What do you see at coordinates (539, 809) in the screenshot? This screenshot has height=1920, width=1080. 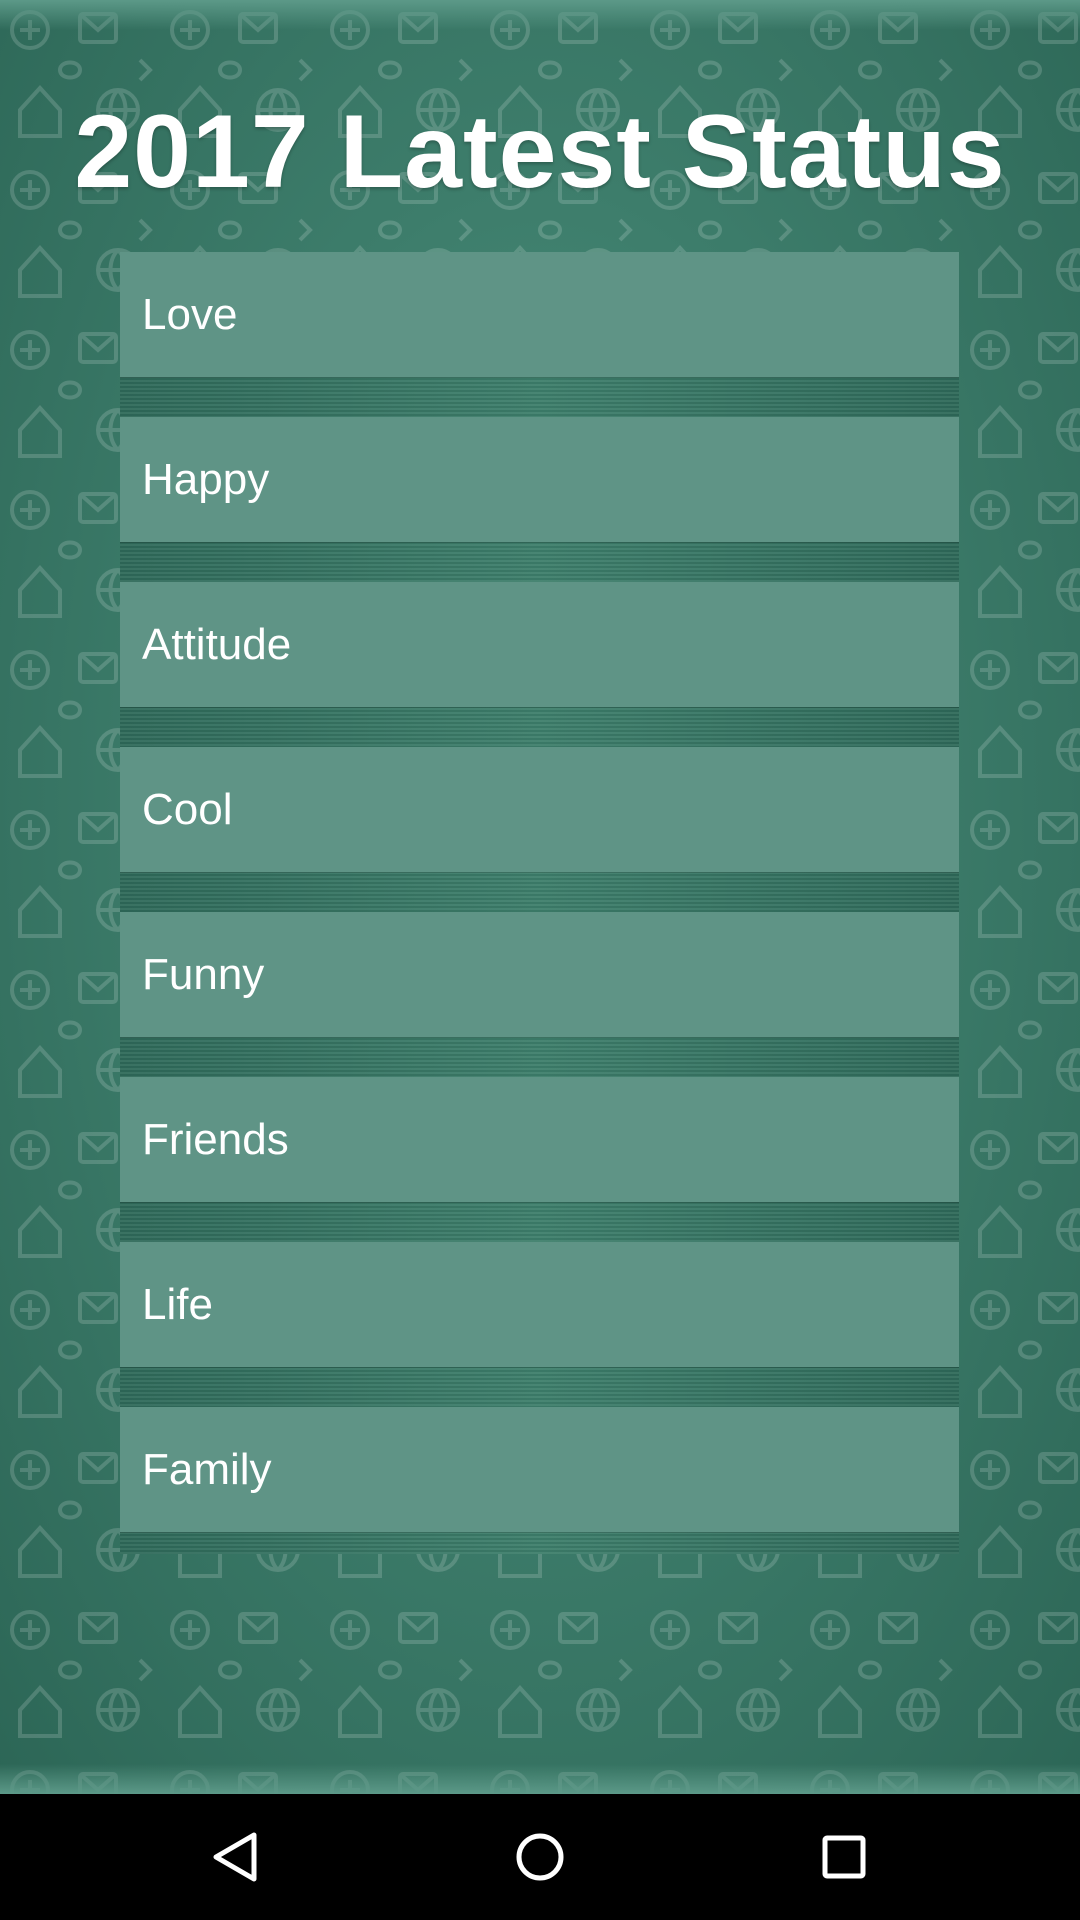 I see `category-item-cool: Cool` at bounding box center [539, 809].